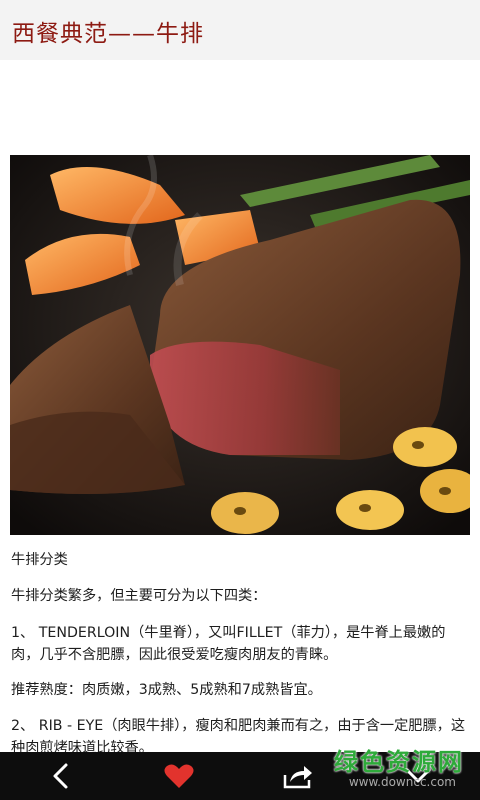  Describe the element at coordinates (39, 560) in the screenshot. I see `section-heading: 牛排分类` at that location.